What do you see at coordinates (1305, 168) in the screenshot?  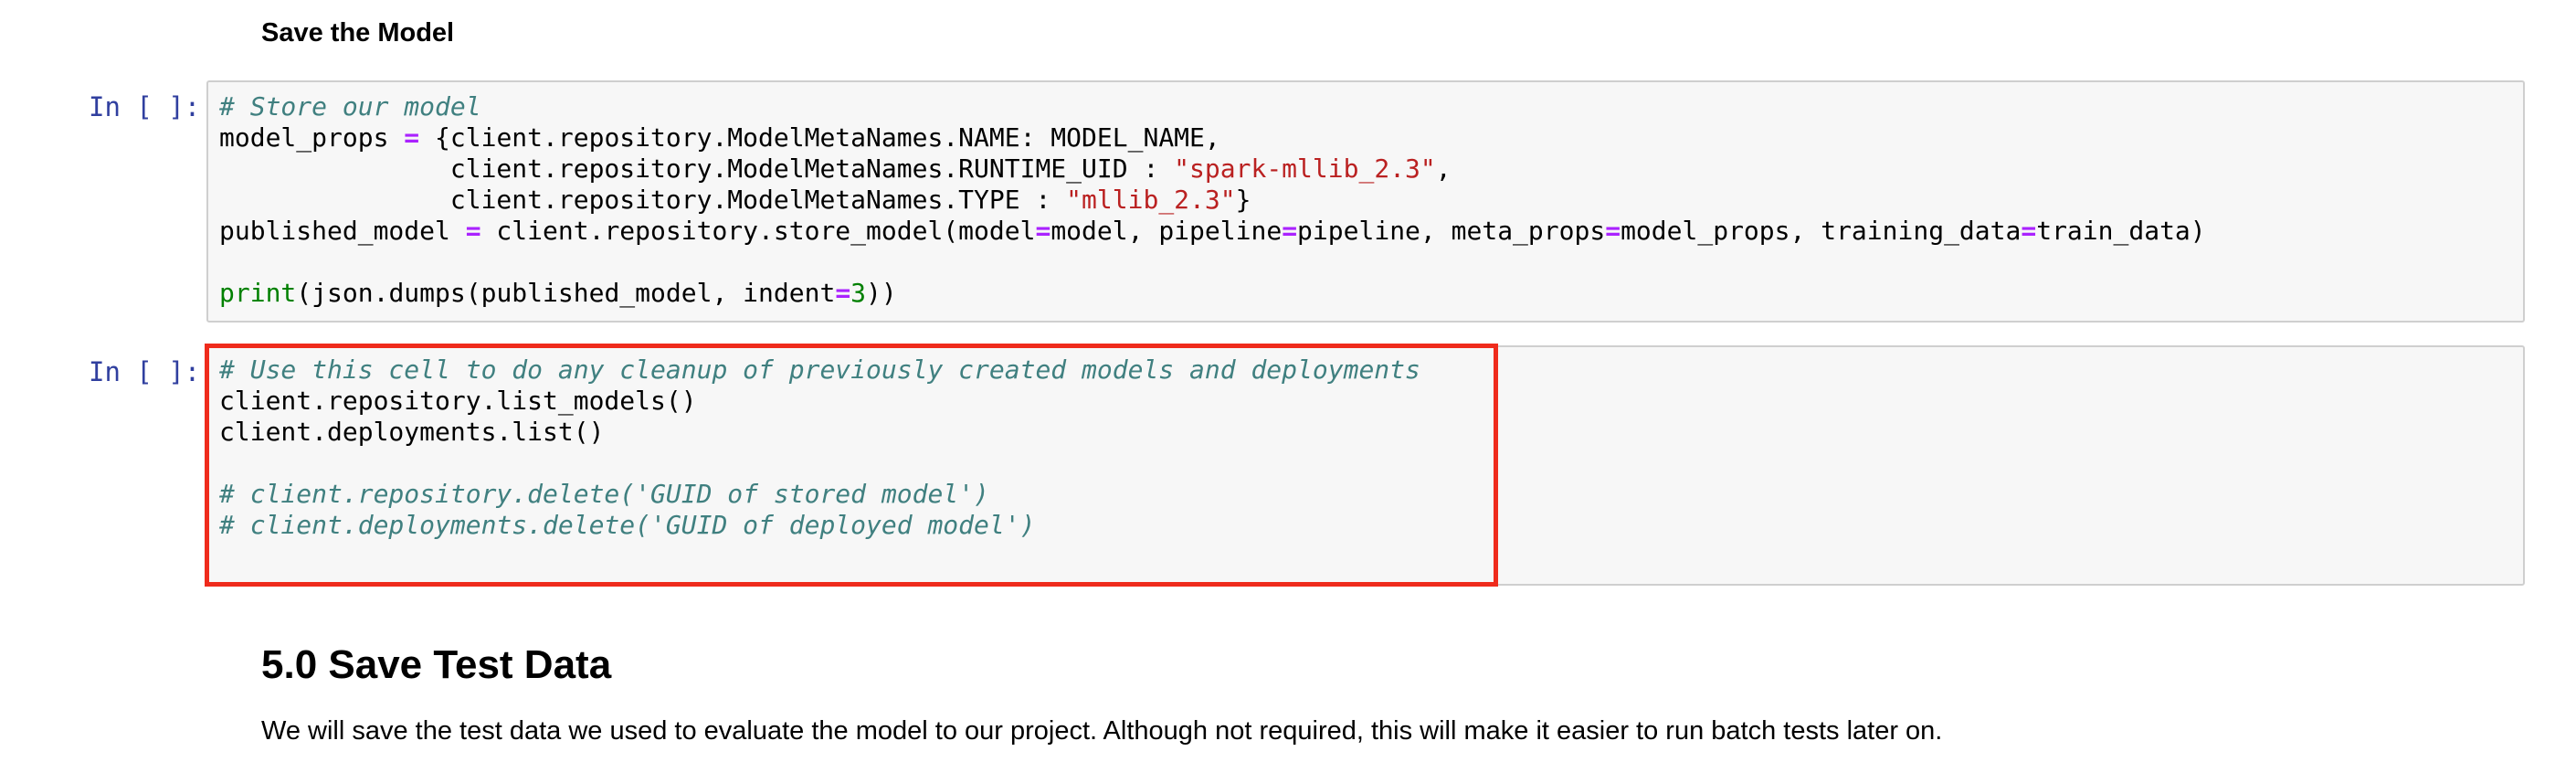 I see `code-token: "spark-mllib_2.3"` at bounding box center [1305, 168].